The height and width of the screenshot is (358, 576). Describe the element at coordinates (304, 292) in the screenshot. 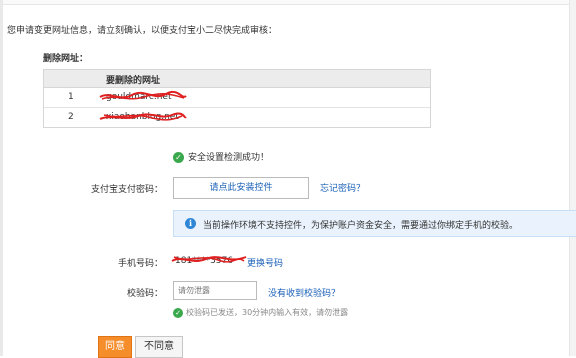

I see `no-code-link: 没有收到校验码？` at that location.